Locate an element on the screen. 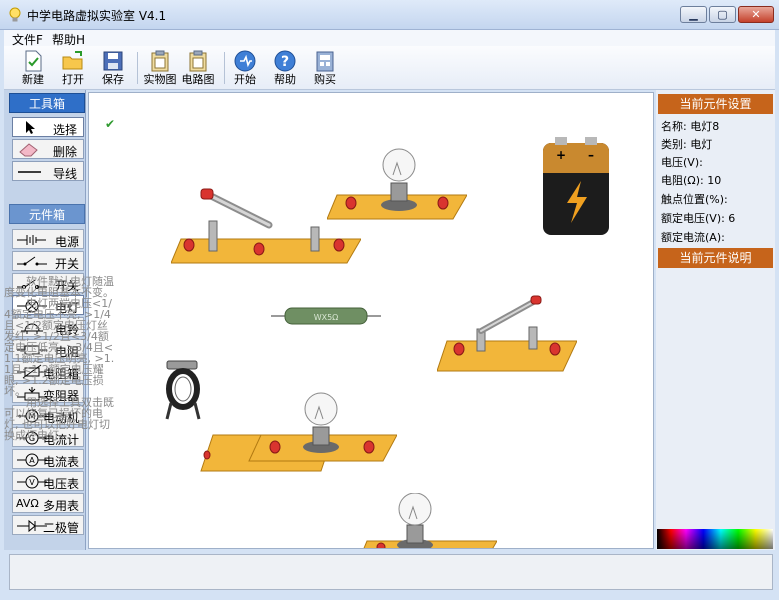 The width and height of the screenshot is (779, 600). help-icon: ? is located at coordinates (285, 61).